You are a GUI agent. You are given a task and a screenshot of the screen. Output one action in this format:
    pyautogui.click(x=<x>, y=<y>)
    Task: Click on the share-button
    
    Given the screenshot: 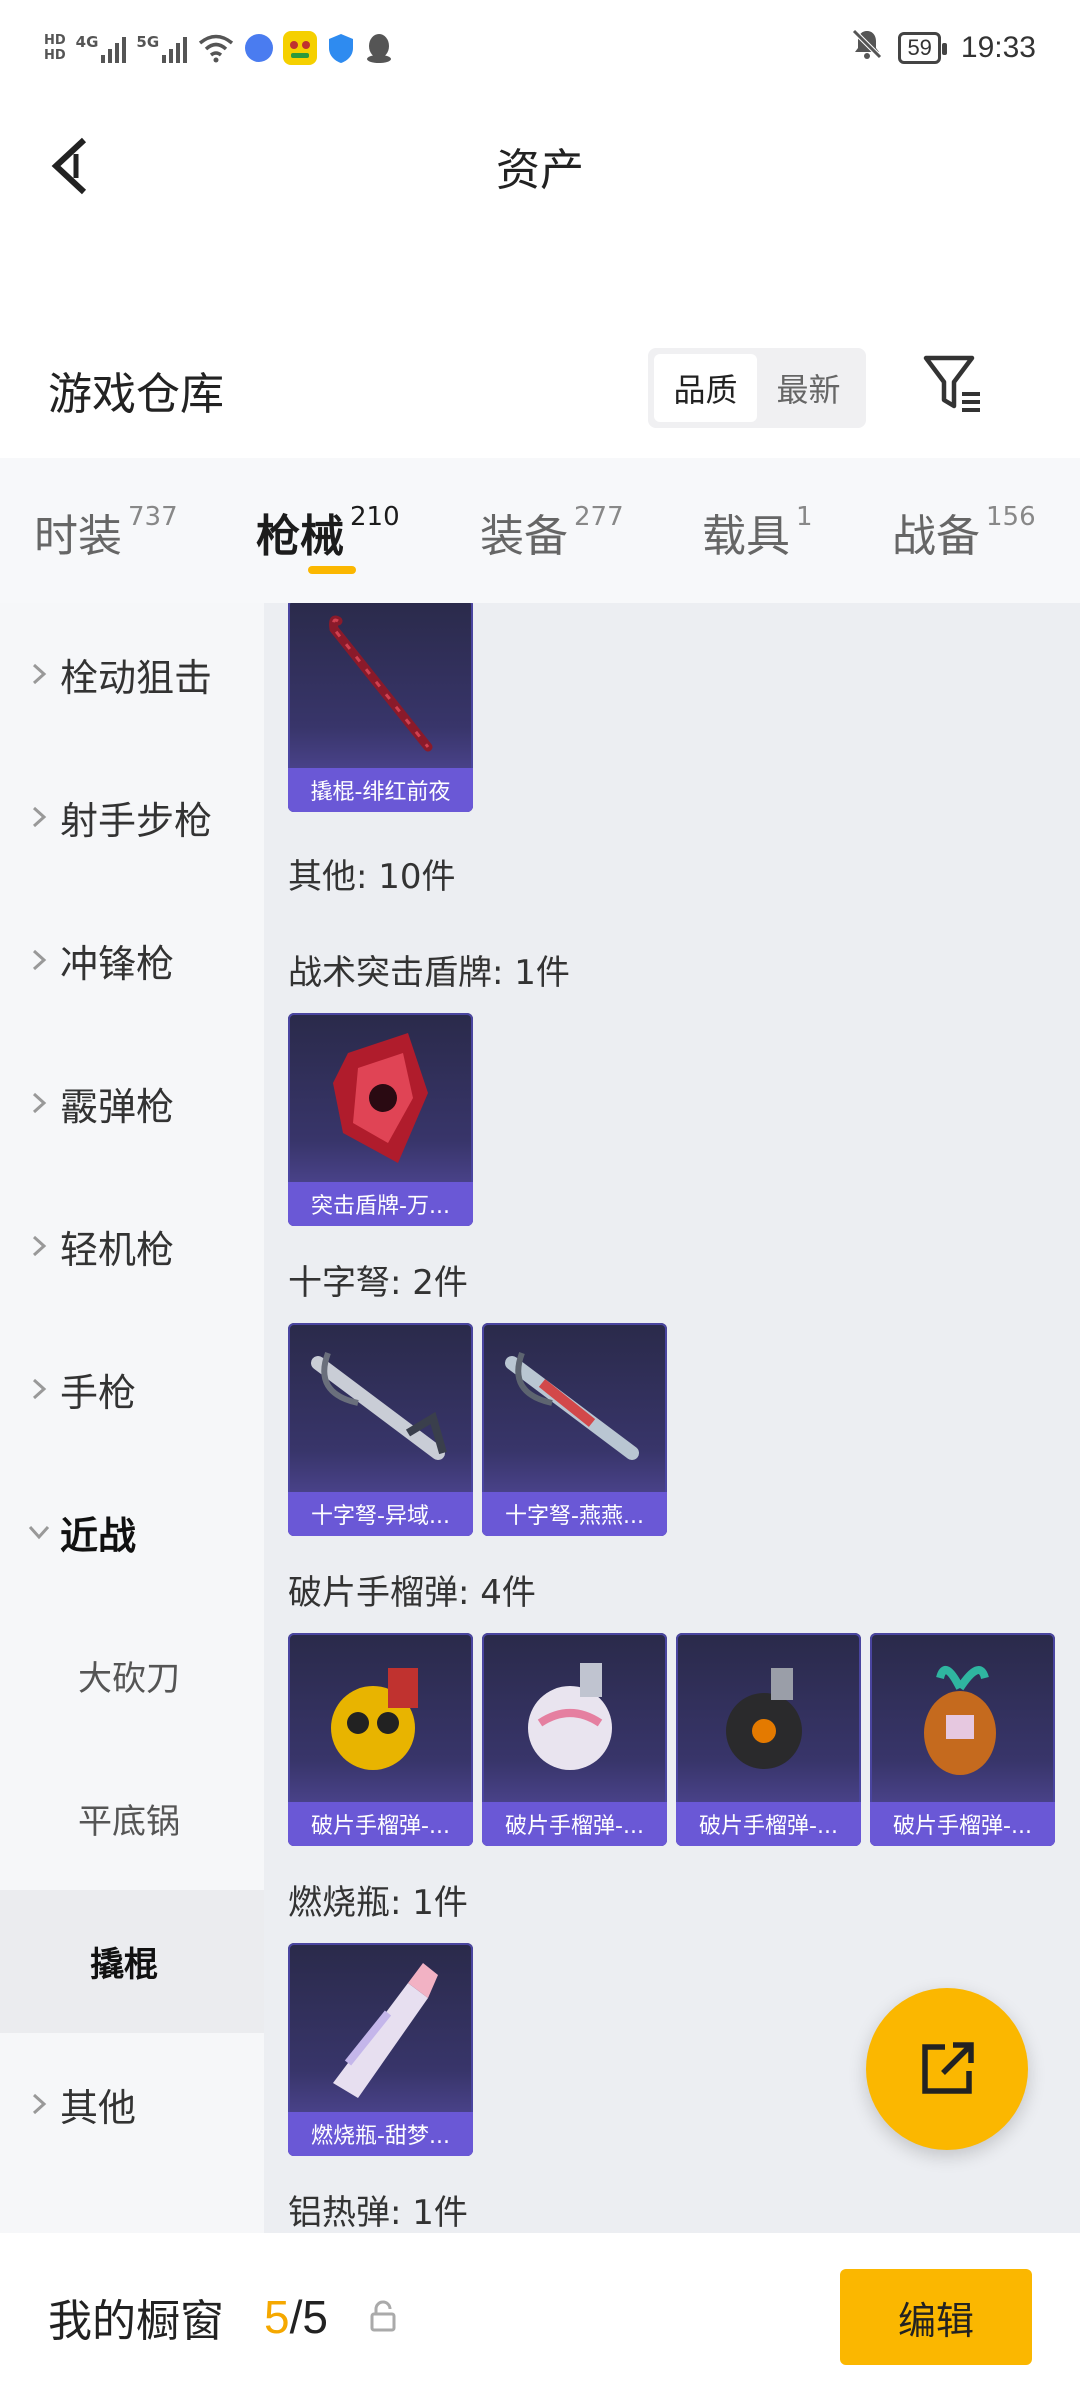 What is the action you would take?
    pyautogui.click(x=947, y=2069)
    